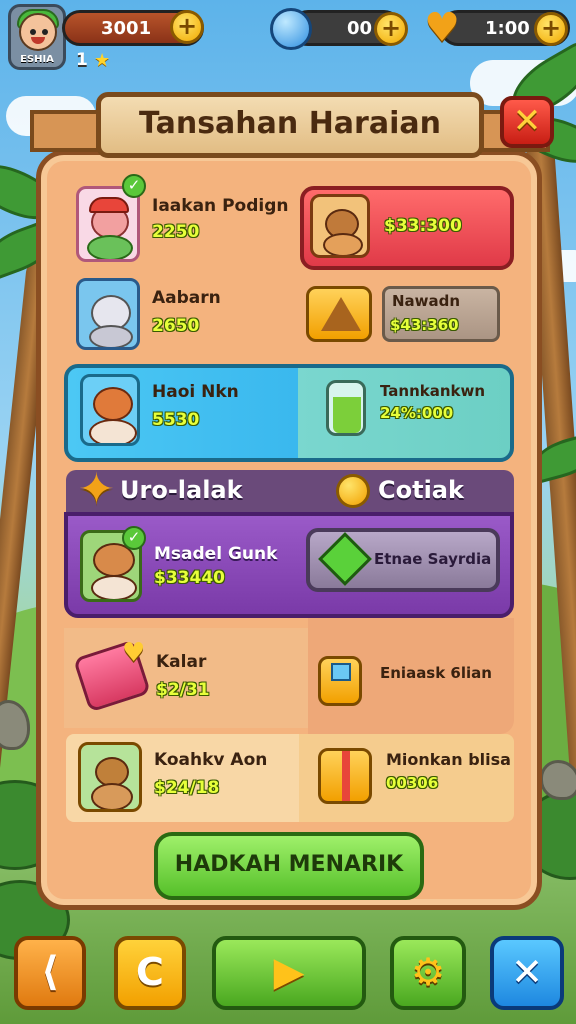 The width and height of the screenshot is (576, 1024). Describe the element at coordinates (37, 37) in the screenshot. I see `player-avatar: ESHIA` at that location.